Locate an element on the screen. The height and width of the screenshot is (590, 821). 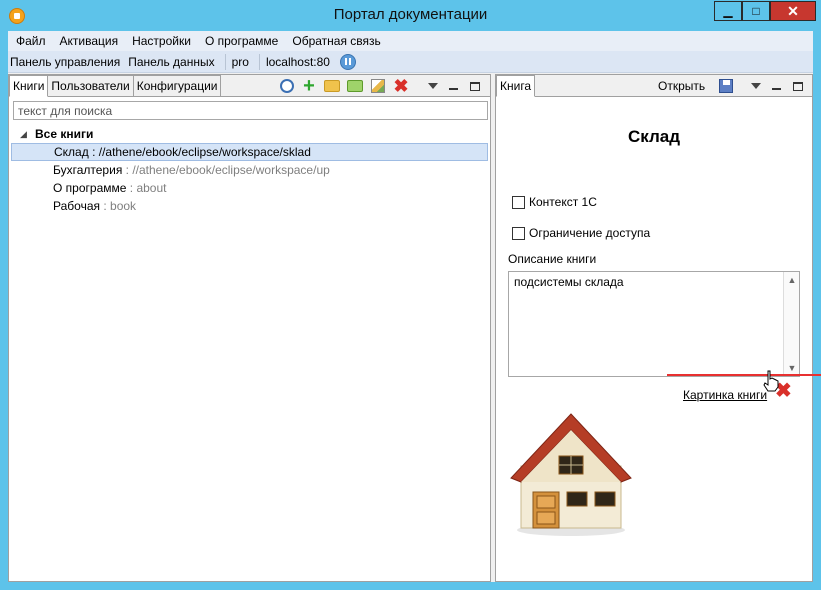
edit-icon is located at coordinates (378, 86).